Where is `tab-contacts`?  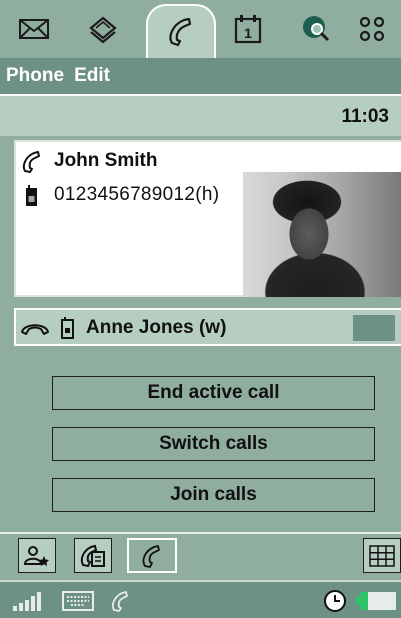
tab-contacts is located at coordinates (102, 29).